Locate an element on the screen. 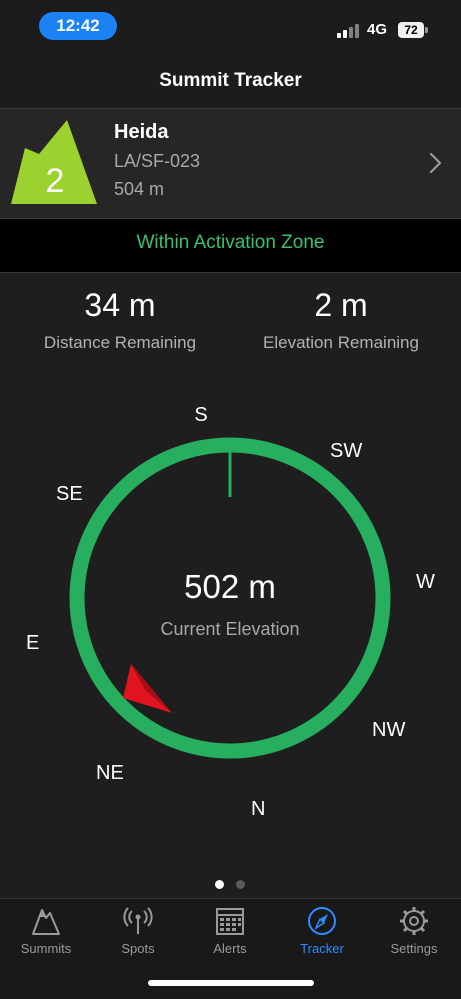 This screenshot has height=999, width=461. calendar-icon is located at coordinates (230, 921).